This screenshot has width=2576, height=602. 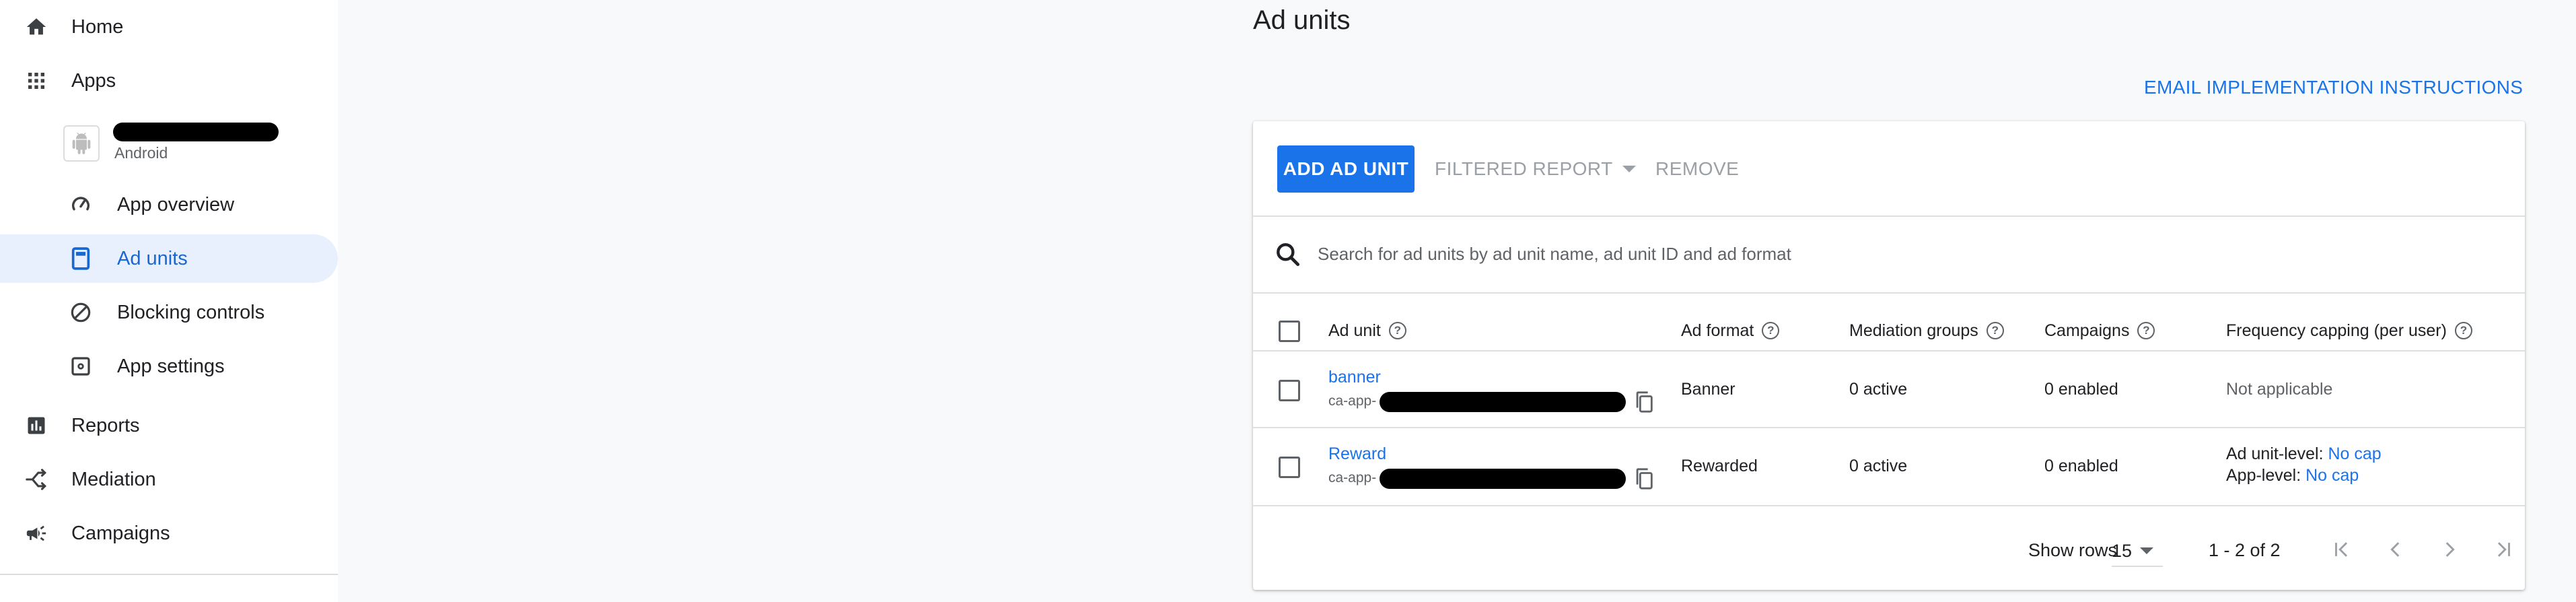 What do you see at coordinates (141, 153) in the screenshot?
I see `app-platform: Android` at bounding box center [141, 153].